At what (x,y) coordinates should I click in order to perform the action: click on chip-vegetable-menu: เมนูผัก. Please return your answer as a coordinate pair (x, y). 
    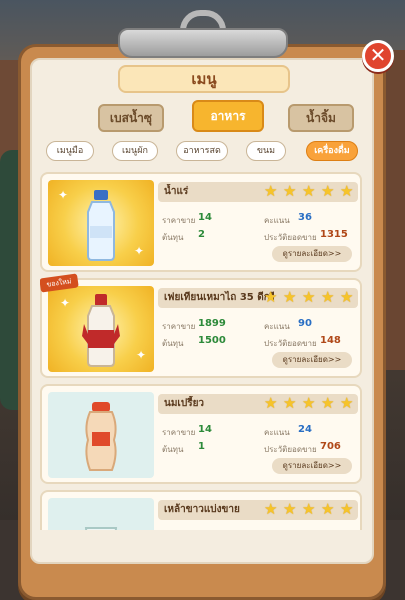
    Looking at the image, I should click on (135, 151).